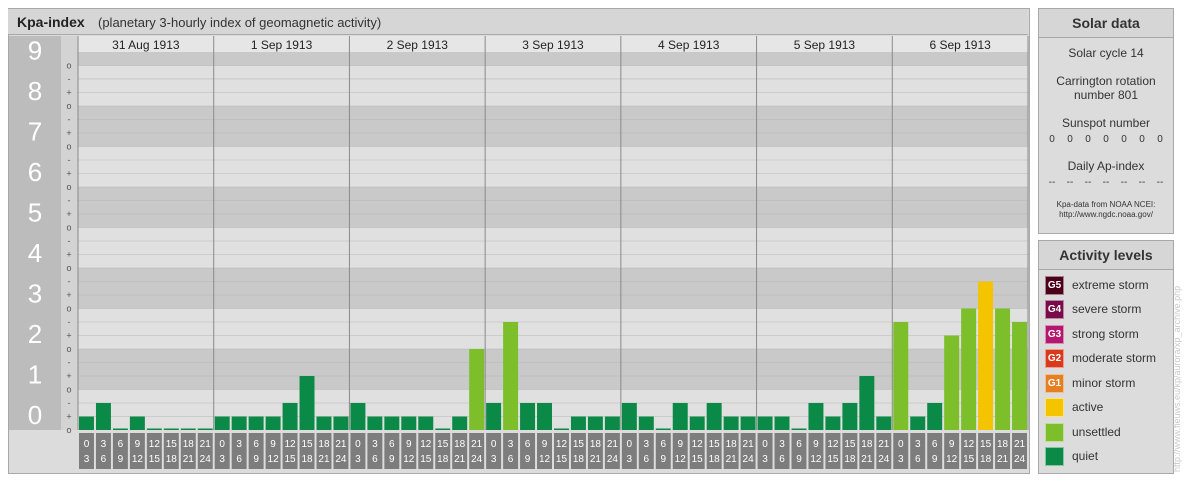  Describe the element at coordinates (1106, 95) in the screenshot. I see `carrington-line-2: number 801` at that location.